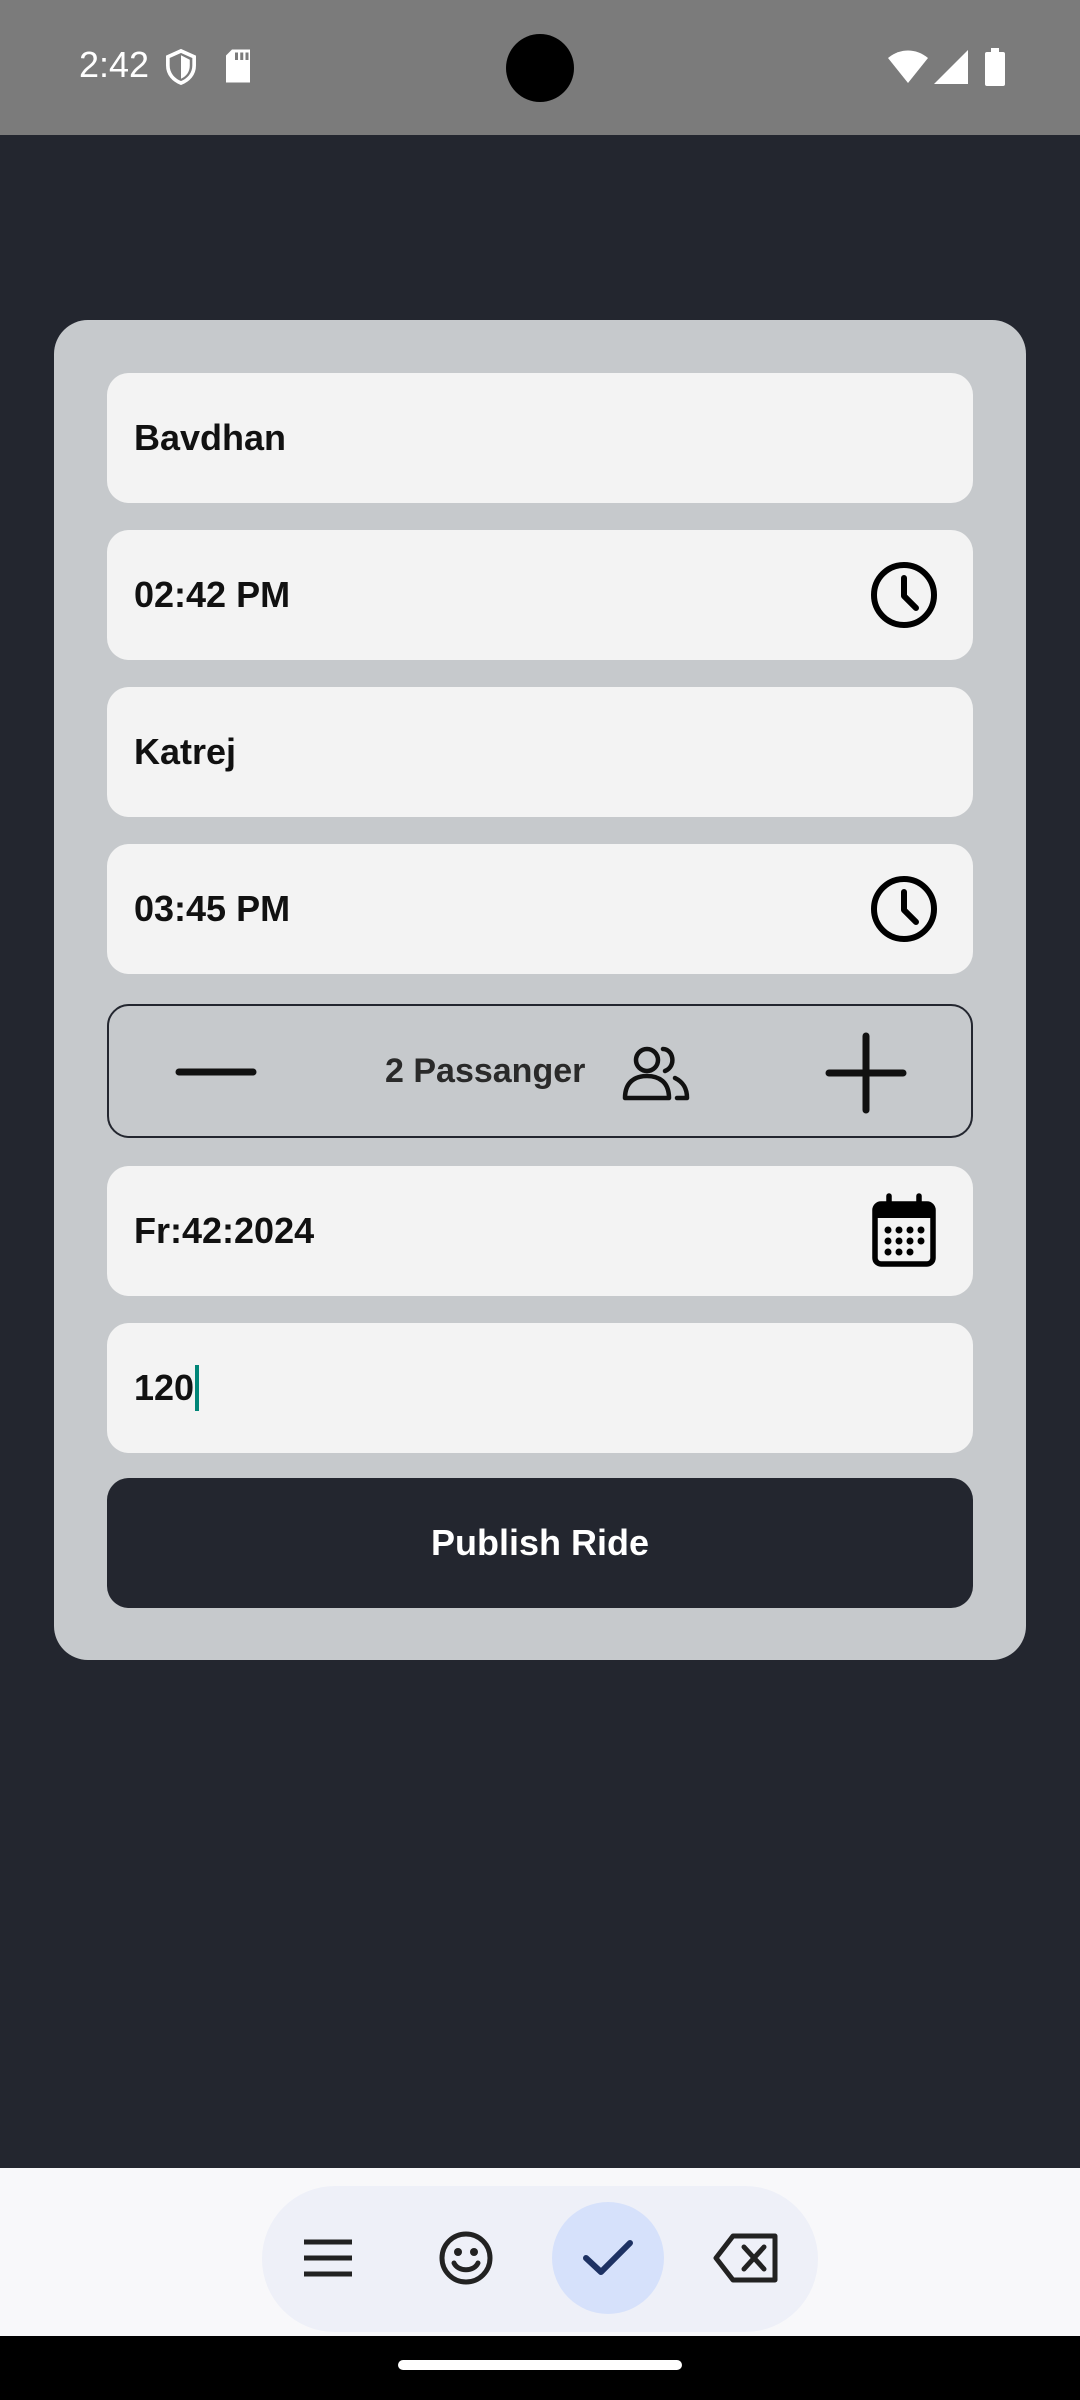 The width and height of the screenshot is (1080, 2400). I want to click on keyboard-toolbar-pill, so click(540, 2259).